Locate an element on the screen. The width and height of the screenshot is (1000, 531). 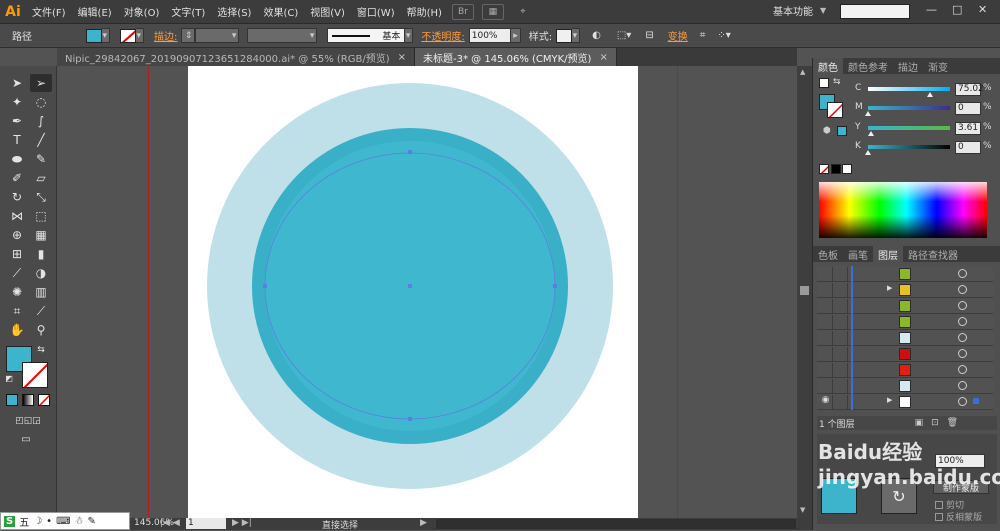
tab-gradient: 渐变 is located at coordinates (938, 66).